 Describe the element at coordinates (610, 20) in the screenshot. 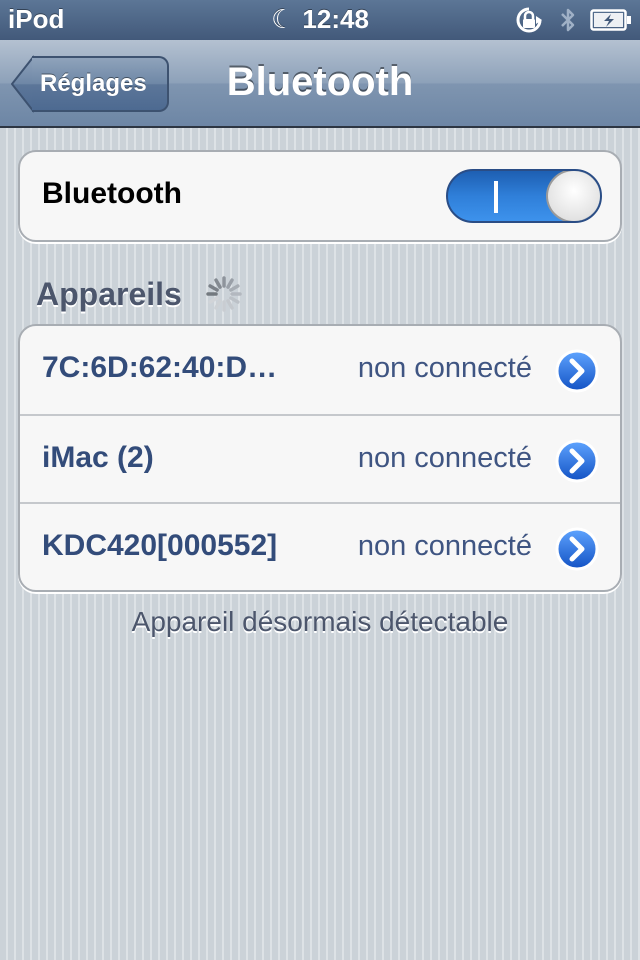

I see `battery-charging-icon` at that location.